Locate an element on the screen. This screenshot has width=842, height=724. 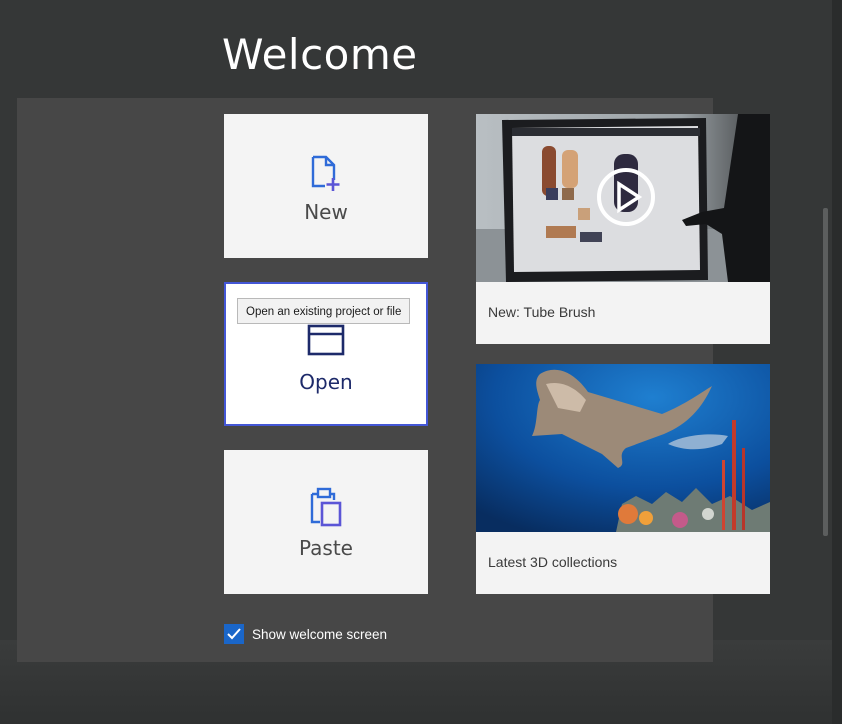
tube-brush-video-card: New: Tube Brush is located at coordinates (623, 229).